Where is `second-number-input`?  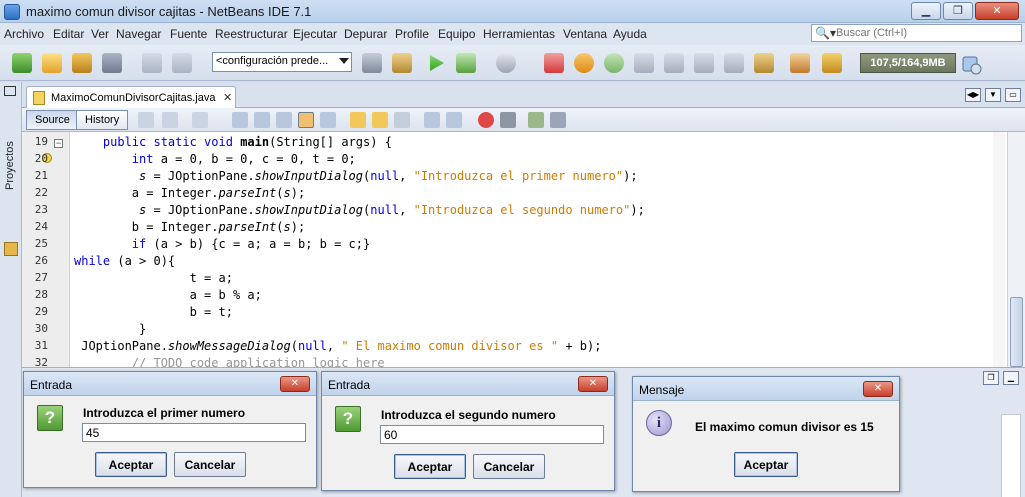
second-number-input is located at coordinates (492, 434).